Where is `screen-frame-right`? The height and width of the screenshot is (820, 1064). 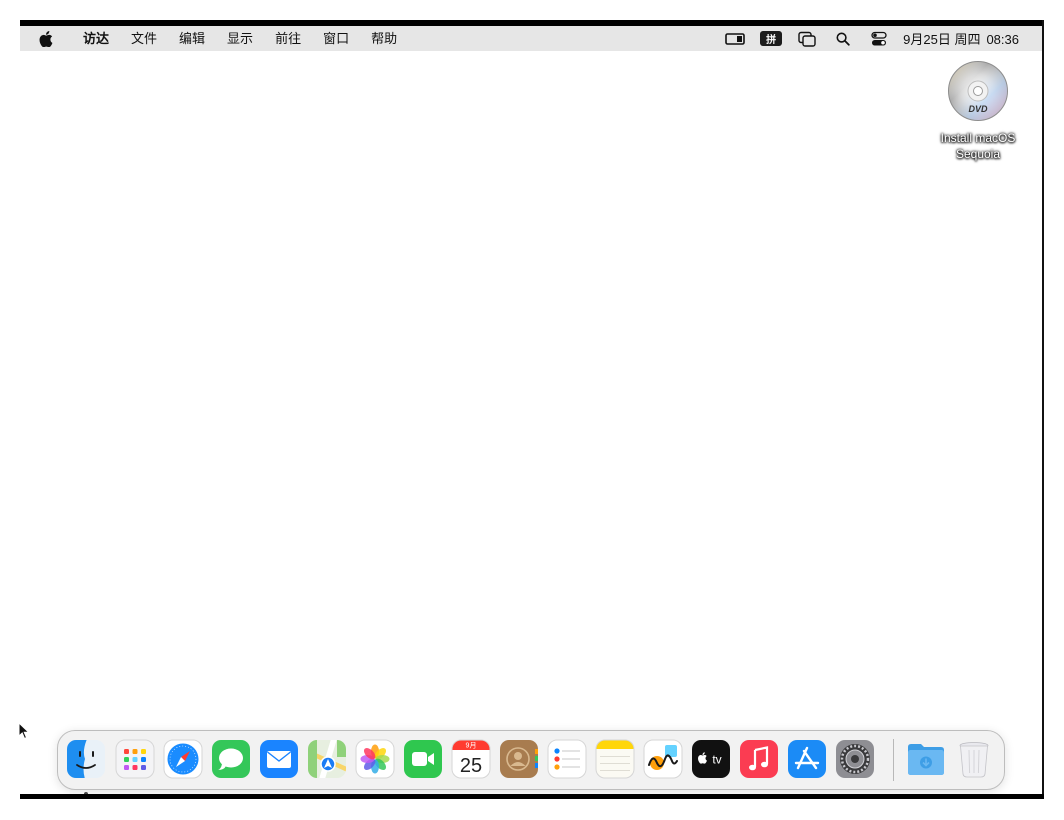 screen-frame-right is located at coordinates (1043, 409).